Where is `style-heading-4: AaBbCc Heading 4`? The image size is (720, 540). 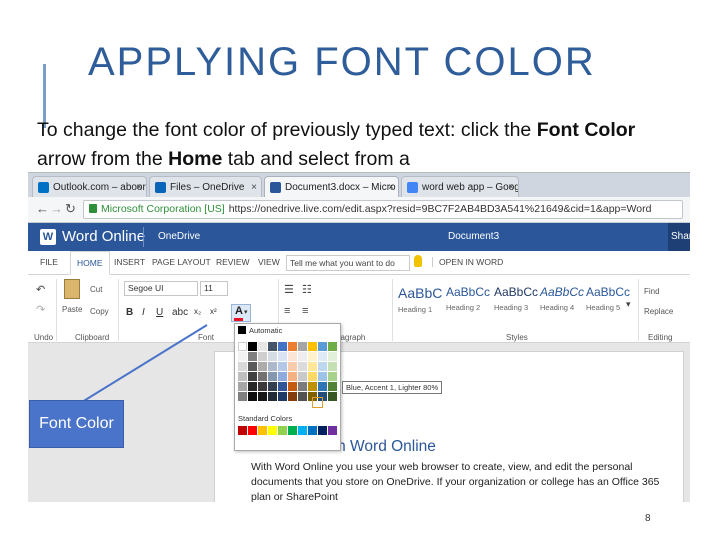
style-heading-4: AaBbCc Heading 4 is located at coordinates (563, 298).